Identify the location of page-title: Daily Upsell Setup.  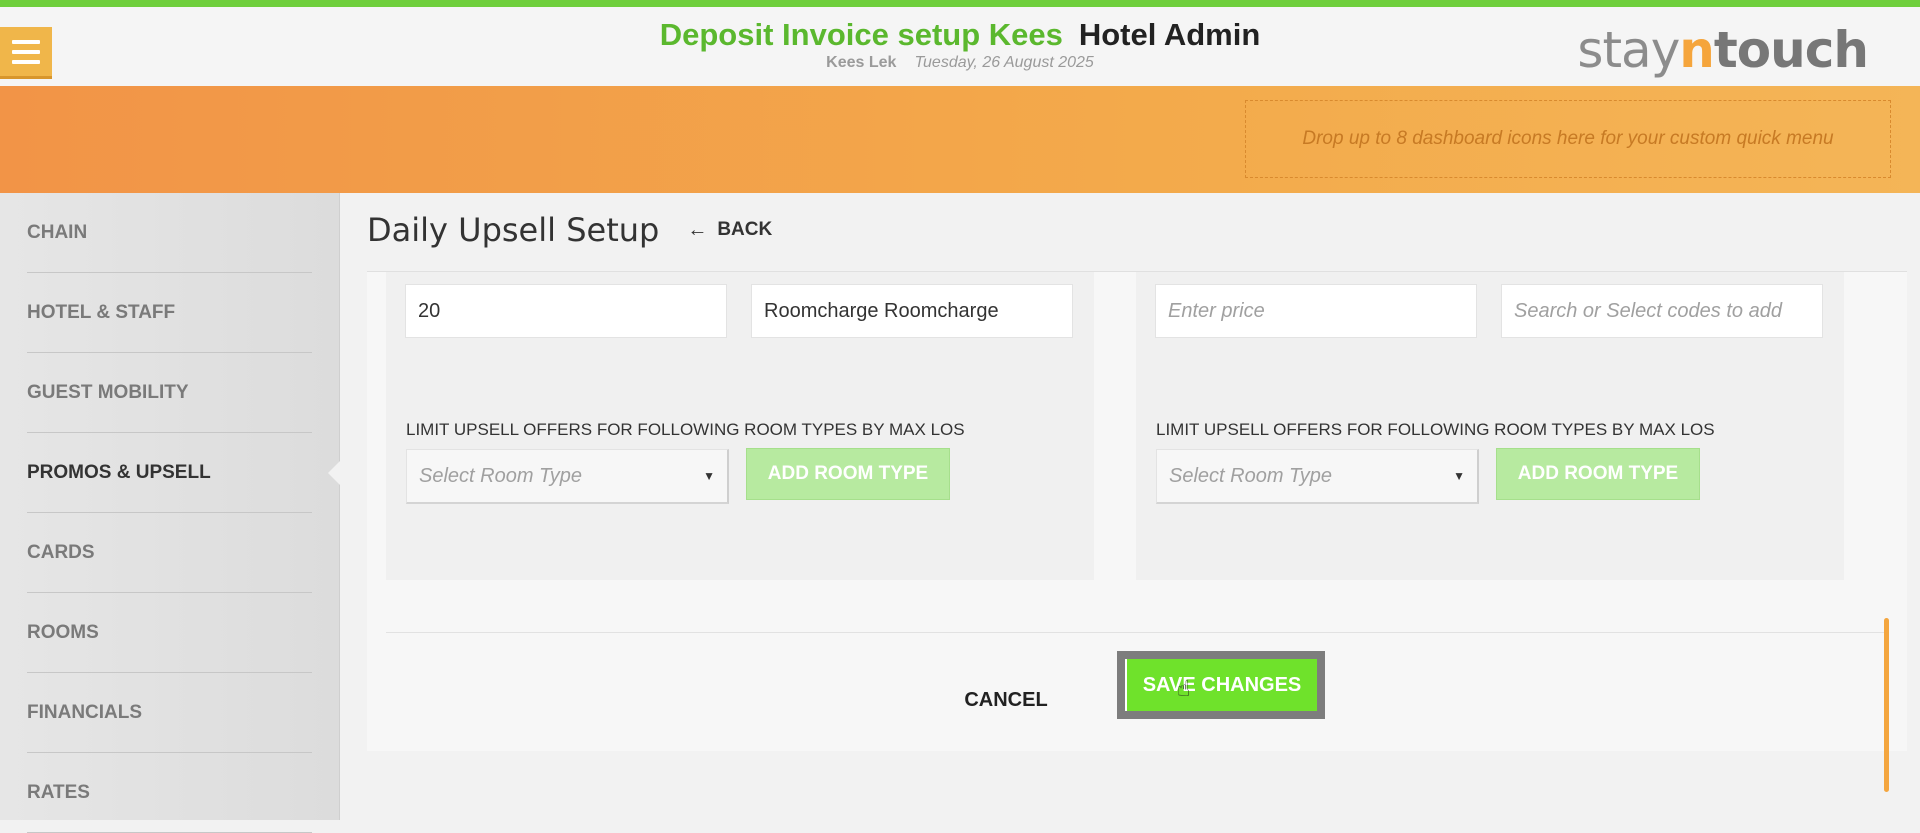
(513, 230).